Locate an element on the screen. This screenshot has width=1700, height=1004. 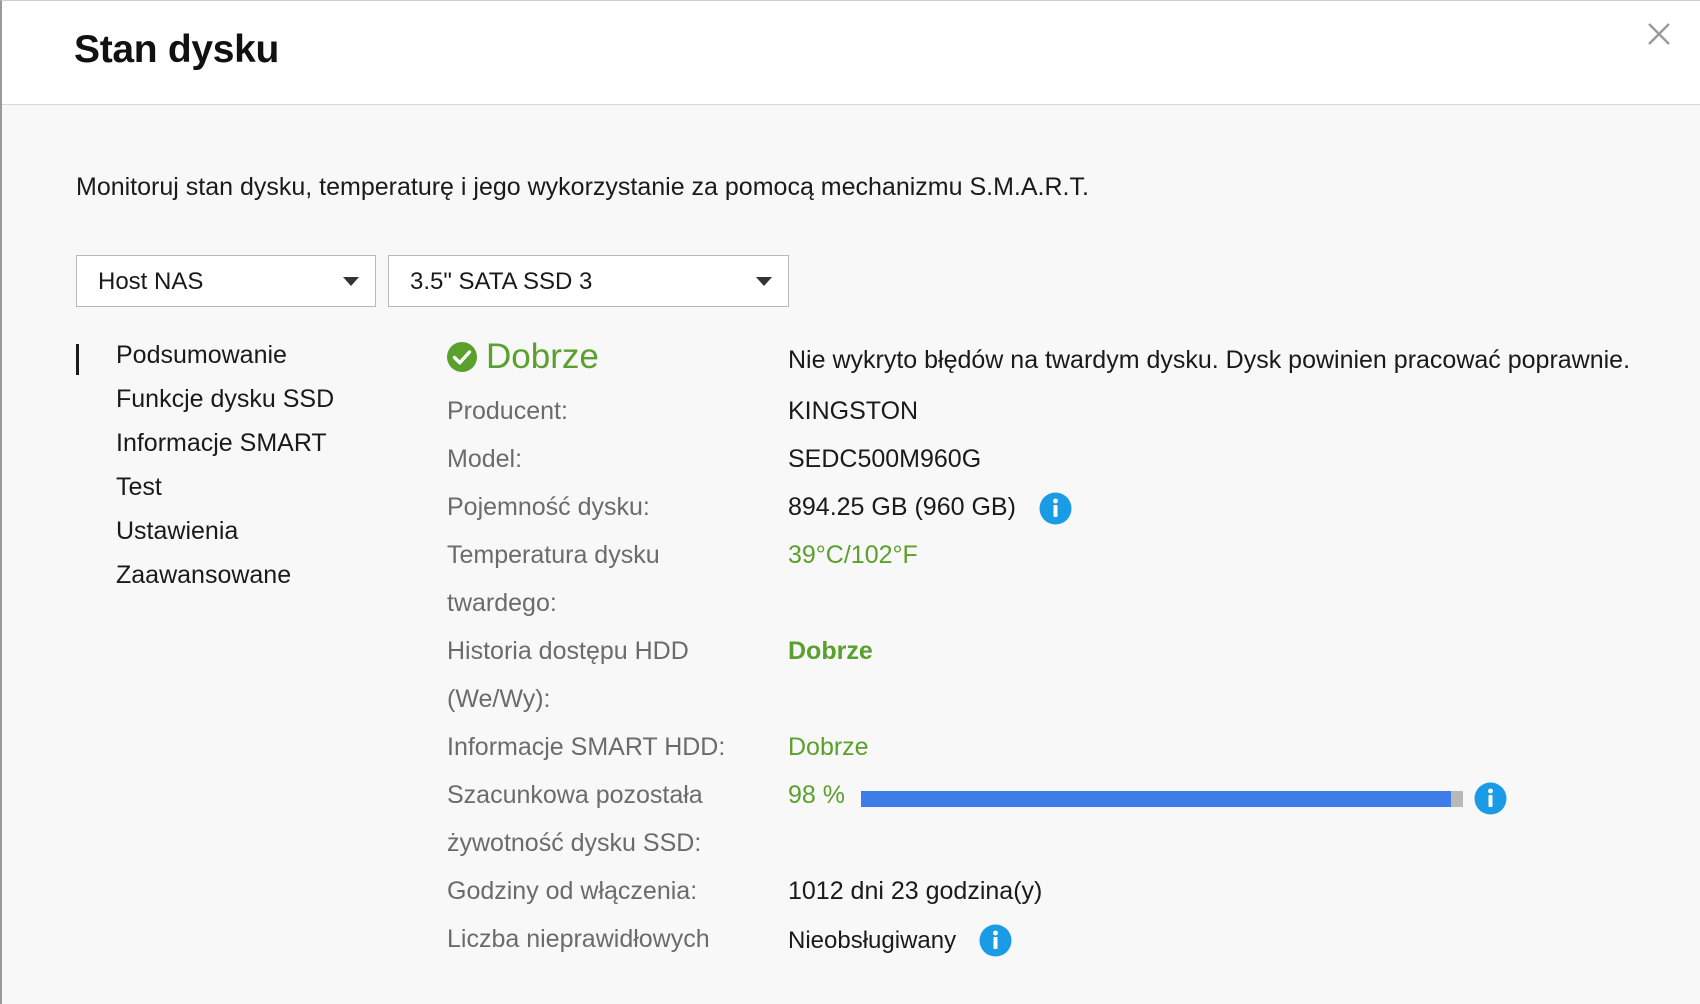
dialog-header: Stan dysku is located at coordinates (851, 53).